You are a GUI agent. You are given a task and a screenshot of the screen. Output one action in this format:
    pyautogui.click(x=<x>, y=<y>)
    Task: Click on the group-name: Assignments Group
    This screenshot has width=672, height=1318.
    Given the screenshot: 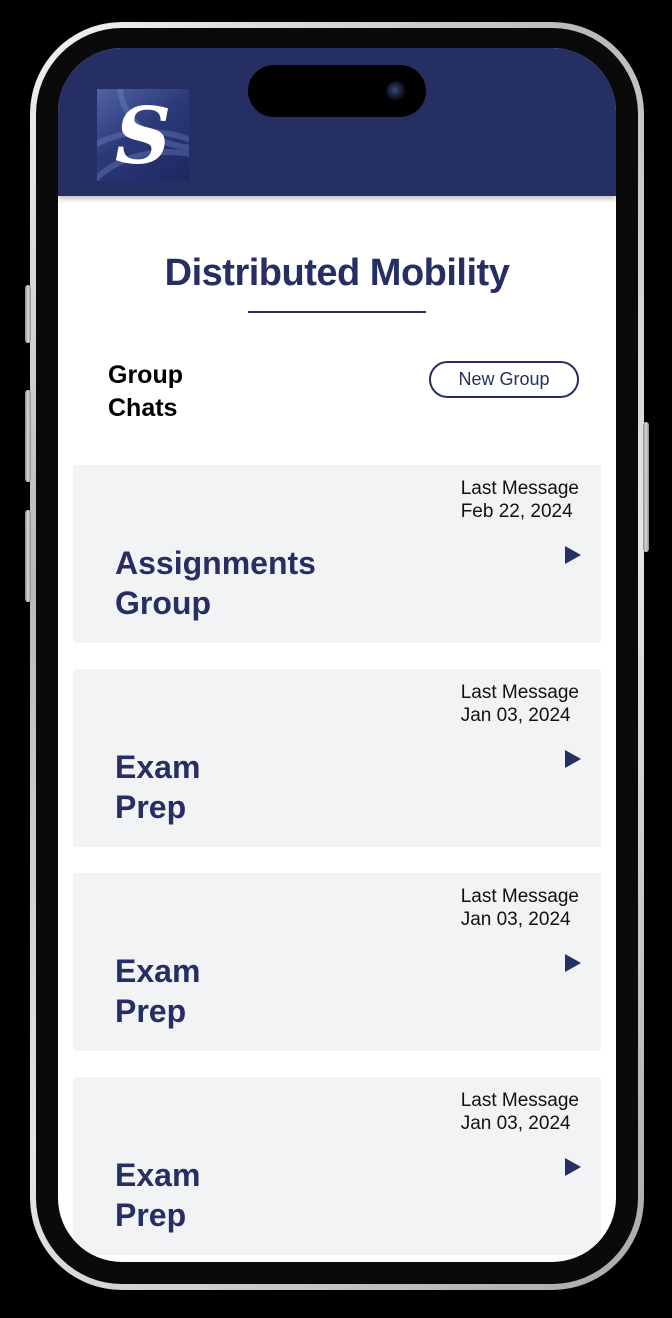 What is the action you would take?
    pyautogui.click(x=215, y=583)
    